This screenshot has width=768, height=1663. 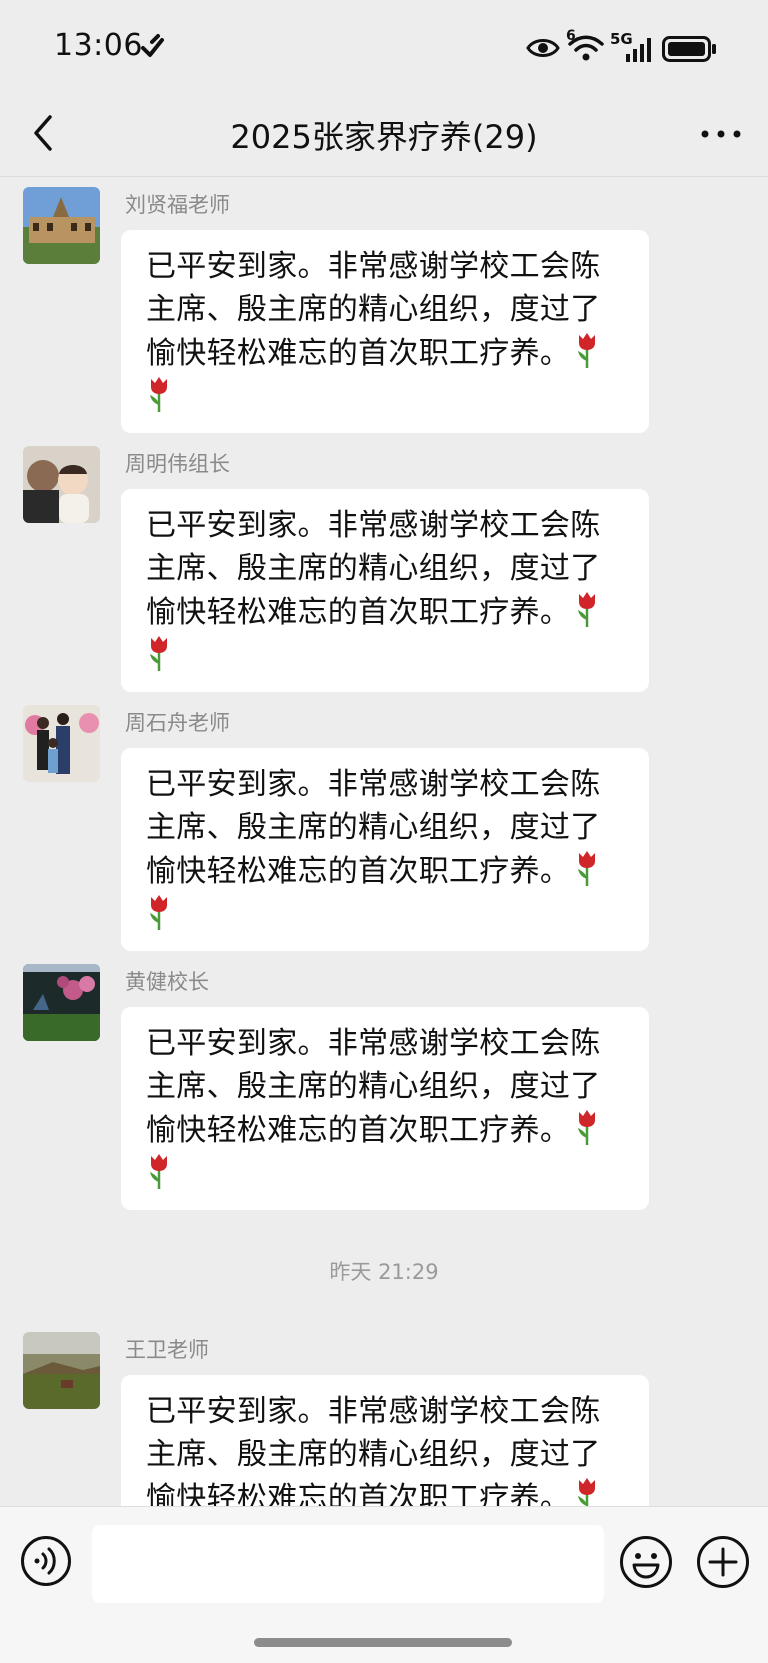 What do you see at coordinates (43, 133) in the screenshot?
I see `chevron-left-icon` at bounding box center [43, 133].